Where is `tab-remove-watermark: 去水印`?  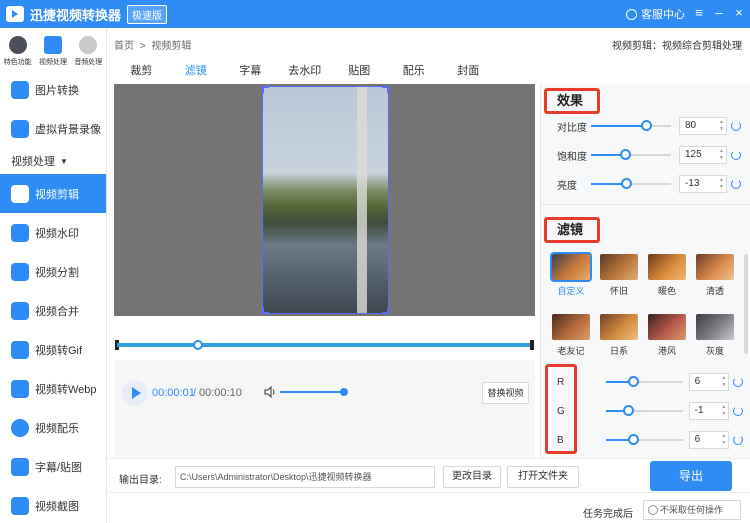
tab-remove-watermark: 去水印 is located at coordinates (305, 74).